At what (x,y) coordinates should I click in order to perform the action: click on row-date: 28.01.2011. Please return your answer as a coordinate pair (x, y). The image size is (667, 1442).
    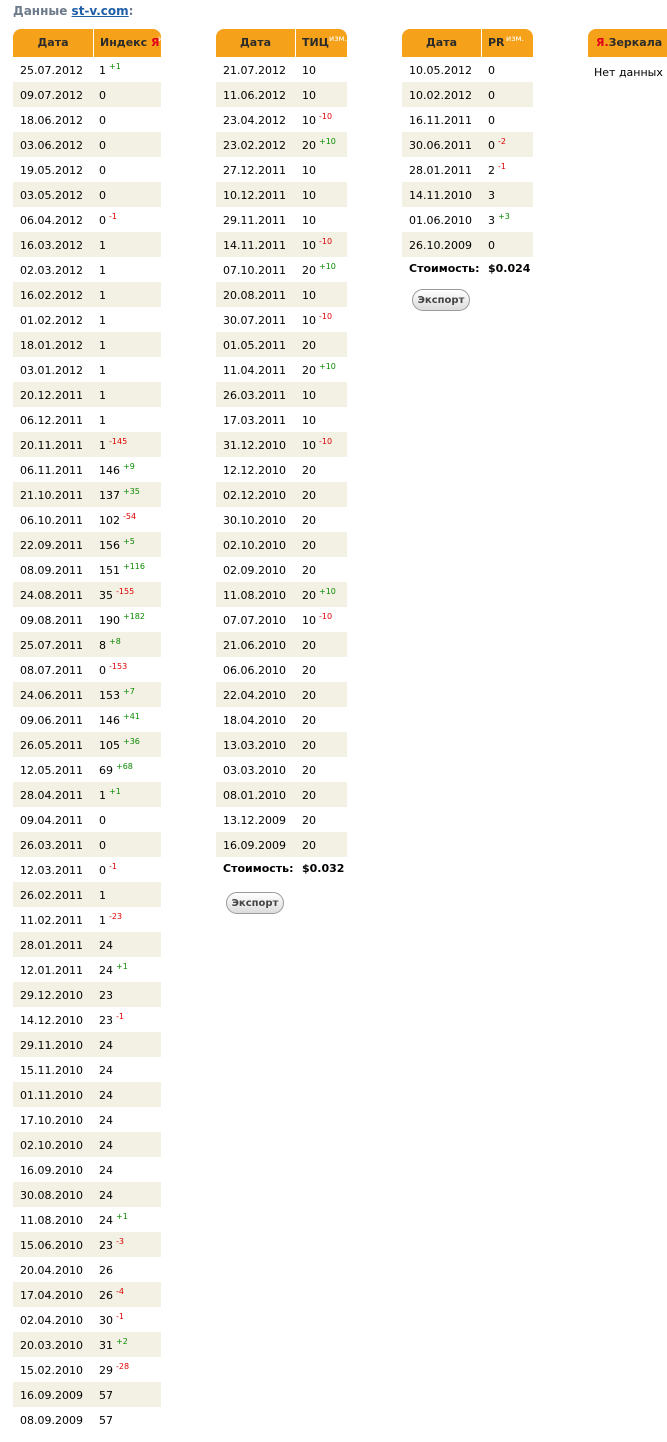
    Looking at the image, I should click on (440, 170).